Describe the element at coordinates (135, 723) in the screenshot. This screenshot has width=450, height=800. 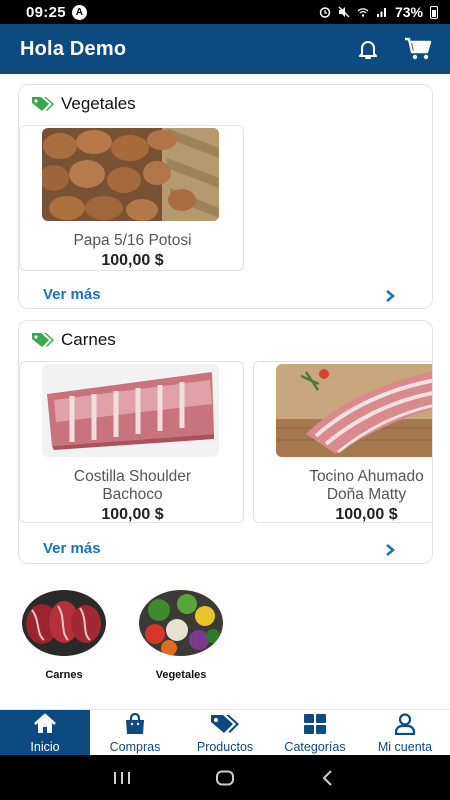
I see `bag-icon` at that location.